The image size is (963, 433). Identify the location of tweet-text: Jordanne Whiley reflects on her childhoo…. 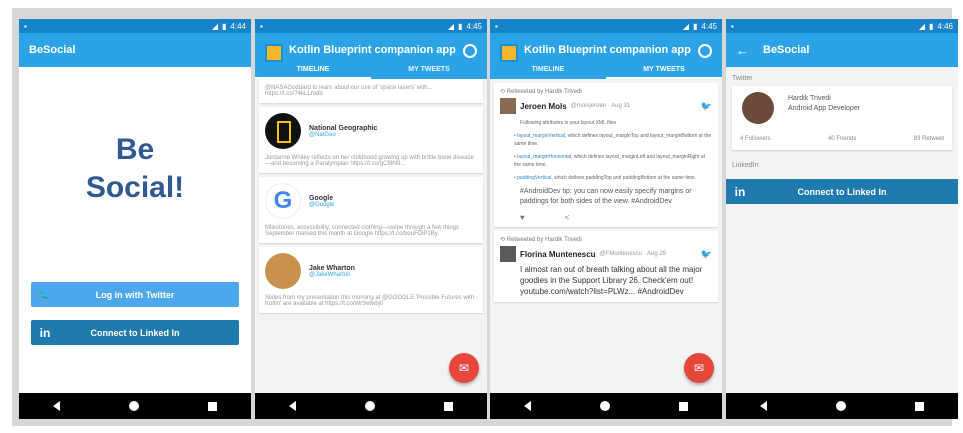
(369, 161).